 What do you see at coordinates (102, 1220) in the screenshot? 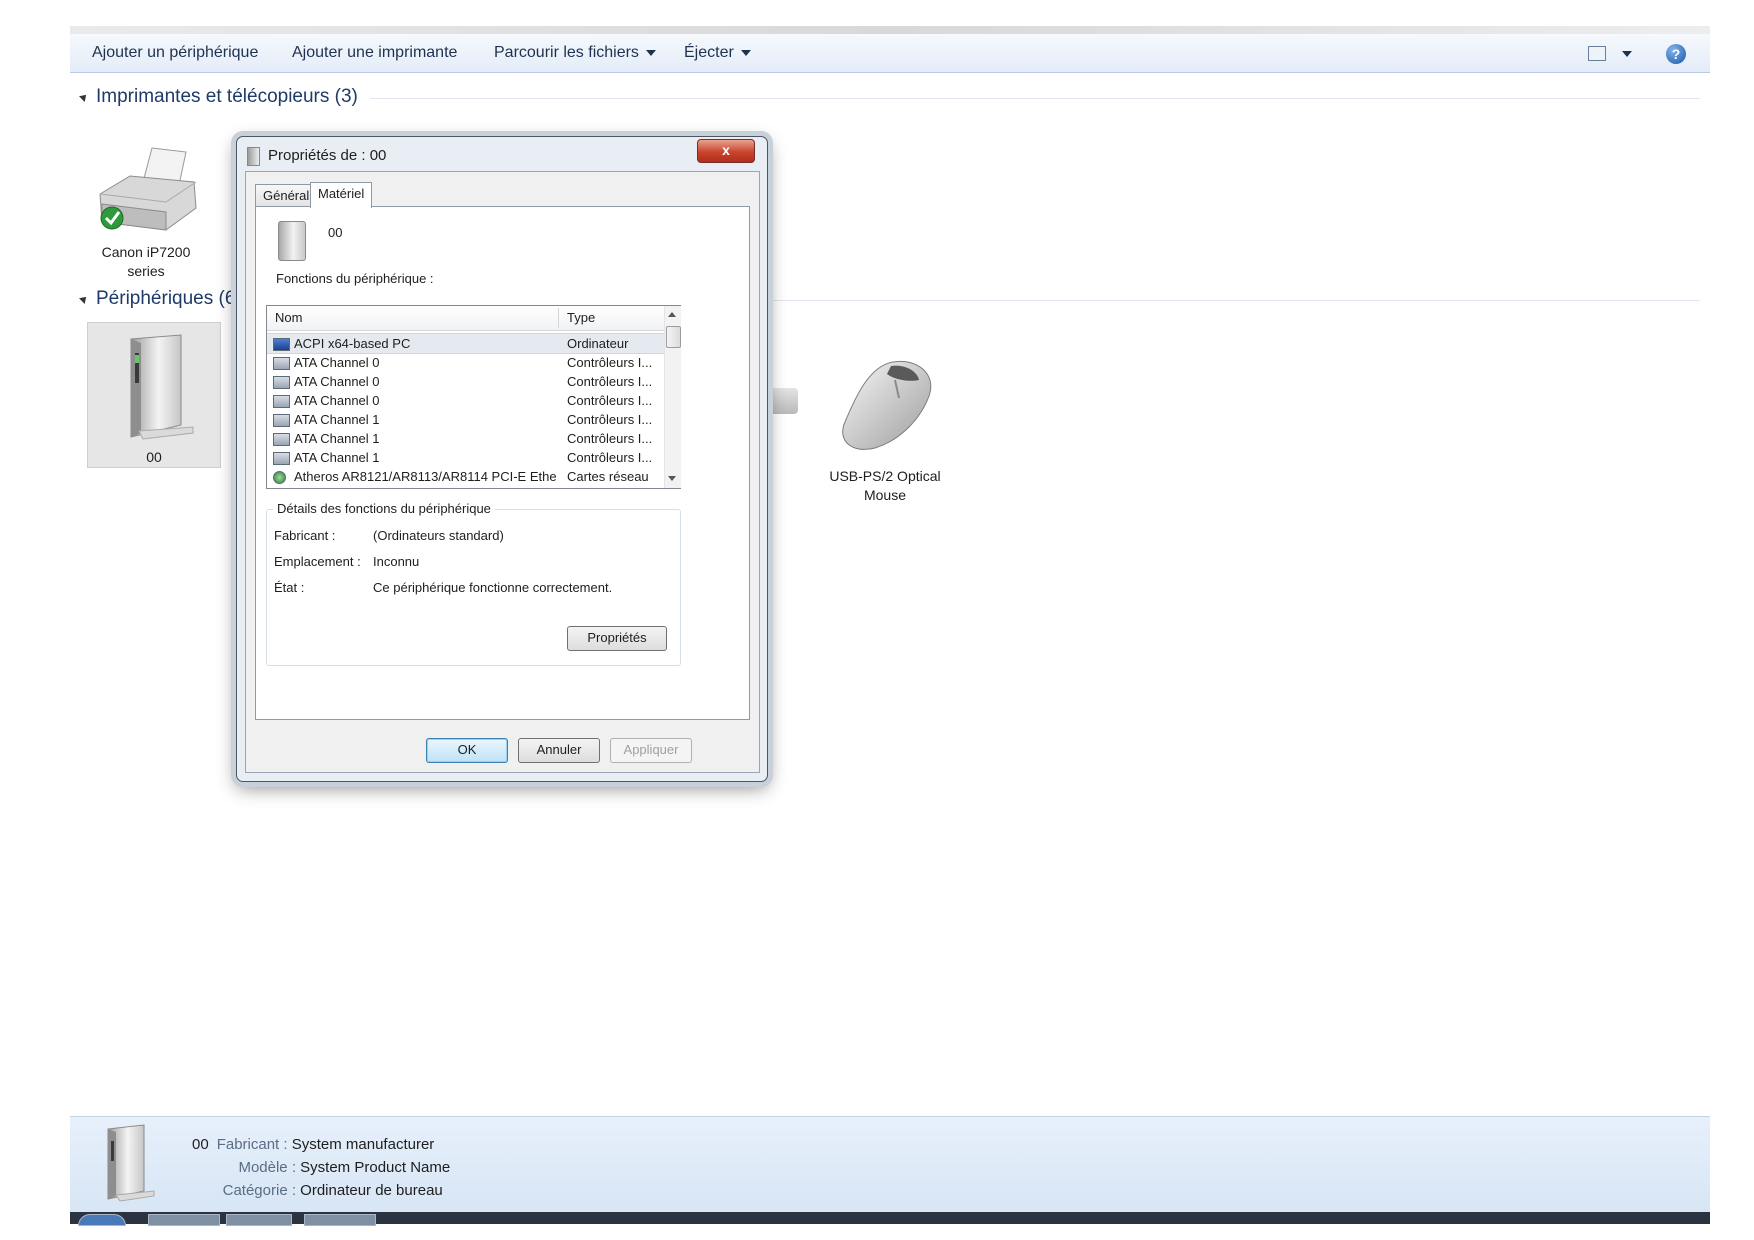
I see `start-button` at bounding box center [102, 1220].